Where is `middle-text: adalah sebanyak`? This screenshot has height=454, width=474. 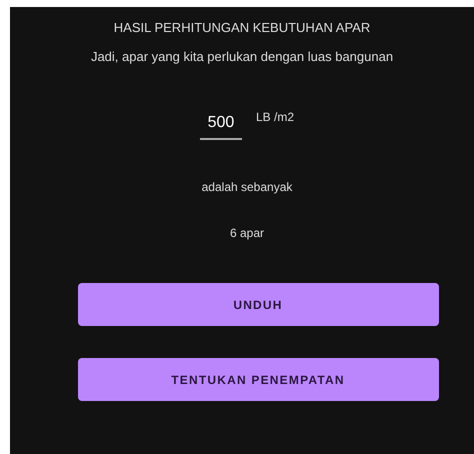 middle-text: adalah sebanyak is located at coordinates (247, 187).